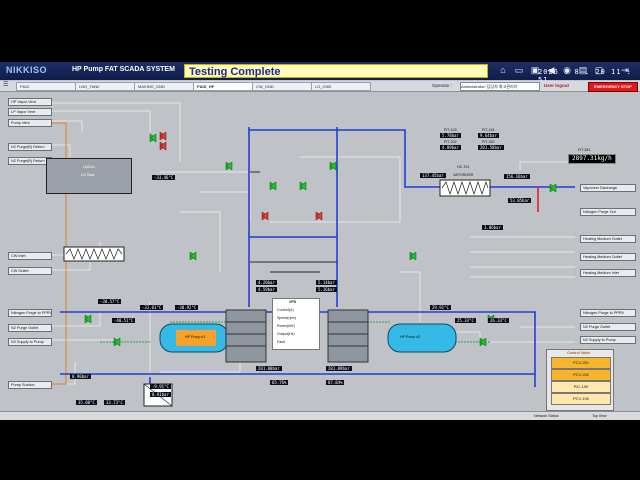  What do you see at coordinates (30, 123) in the screenshot?
I see `nav-pump-vent: Pump Vent` at bounding box center [30, 123].